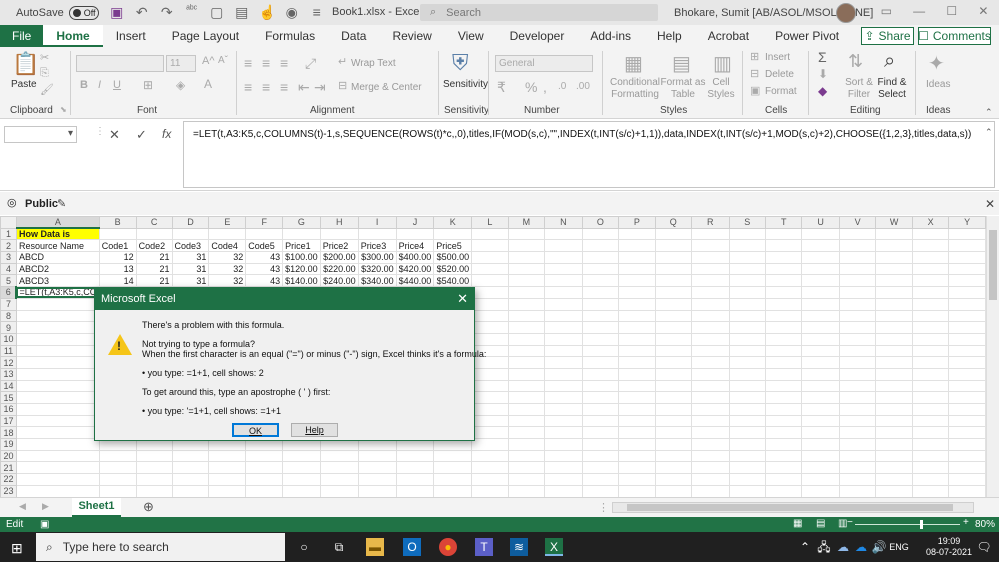  What do you see at coordinates (8, 339) in the screenshot?
I see `row-header: 10` at bounding box center [8, 339].